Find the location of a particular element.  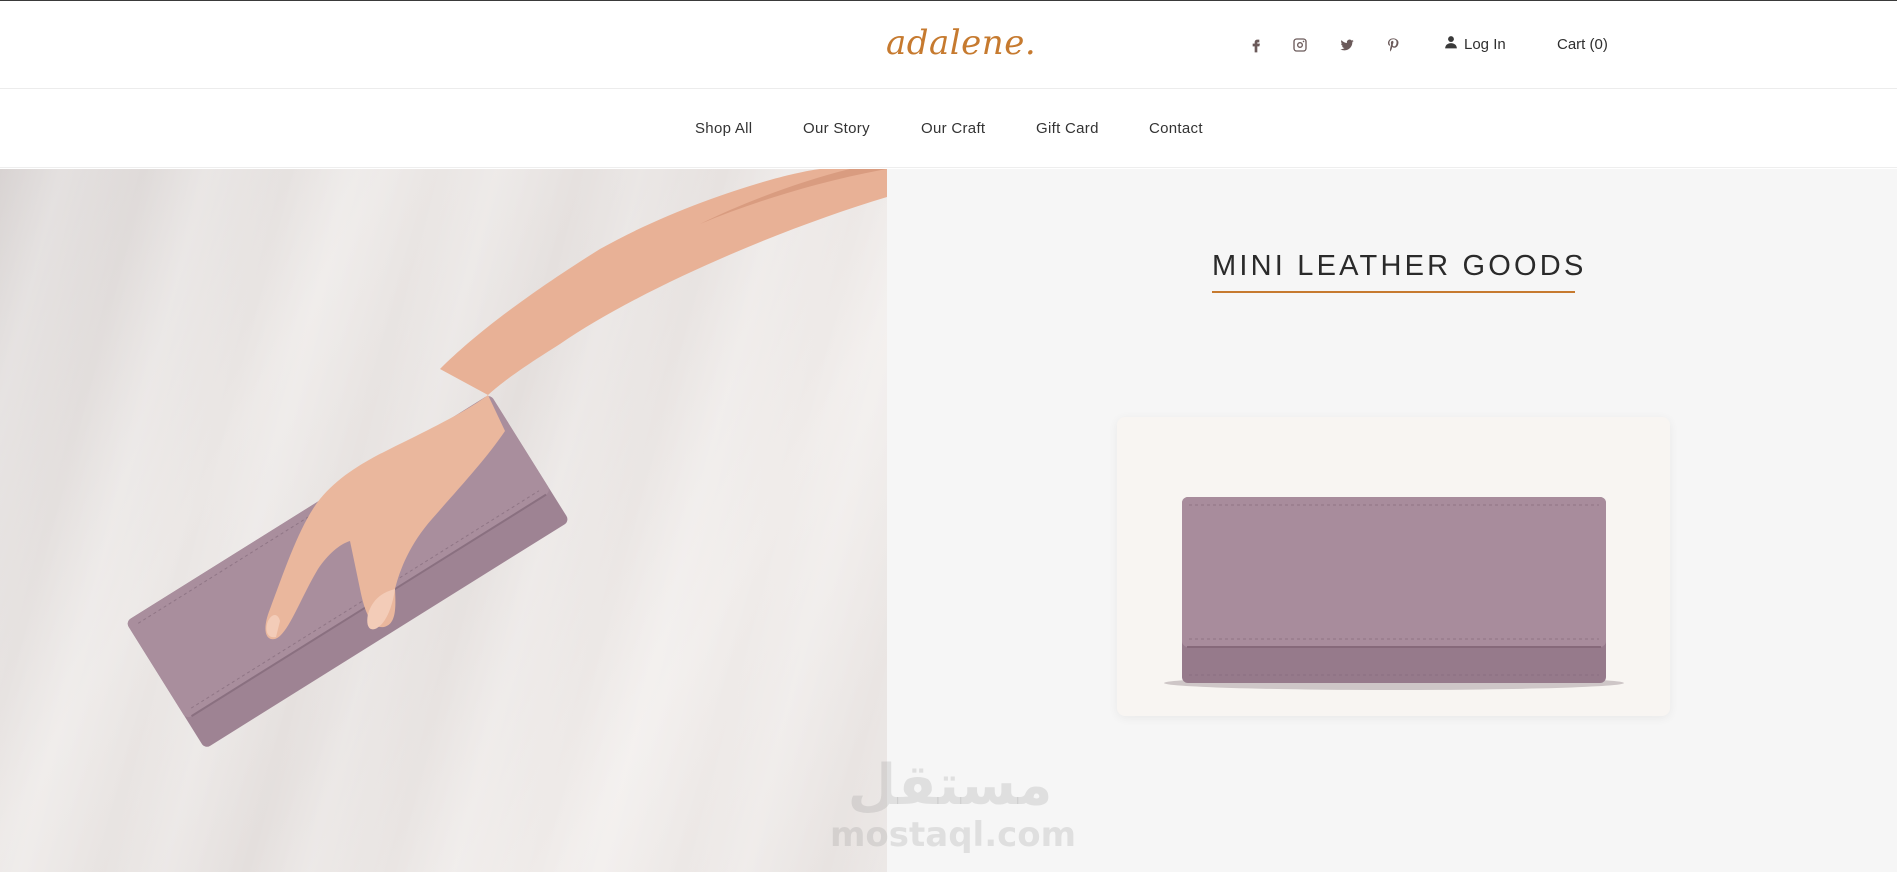

watermark: مستقل mostaql.com is located at coordinates (953, 804).